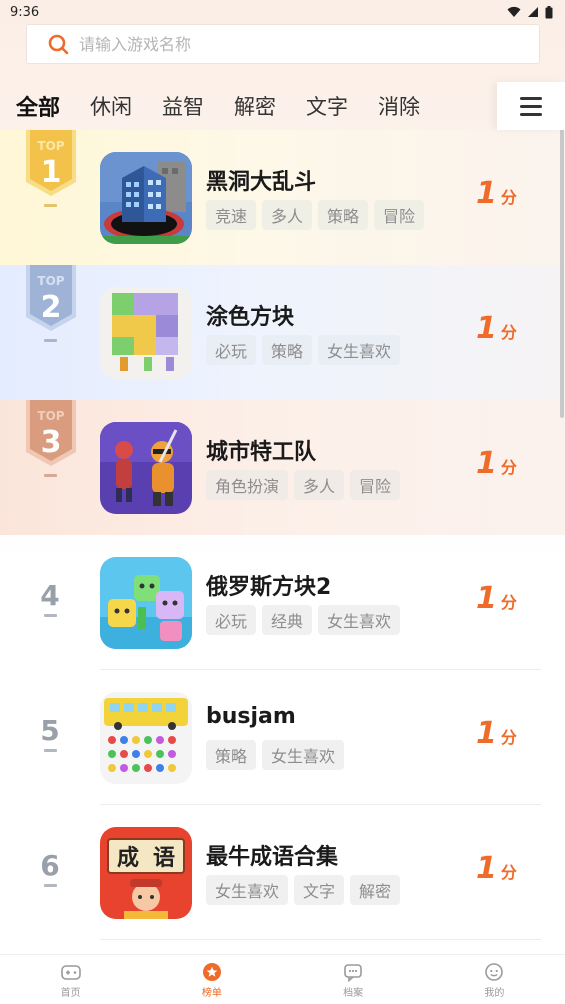  What do you see at coordinates (289, 44) in the screenshot?
I see `search-input` at bounding box center [289, 44].